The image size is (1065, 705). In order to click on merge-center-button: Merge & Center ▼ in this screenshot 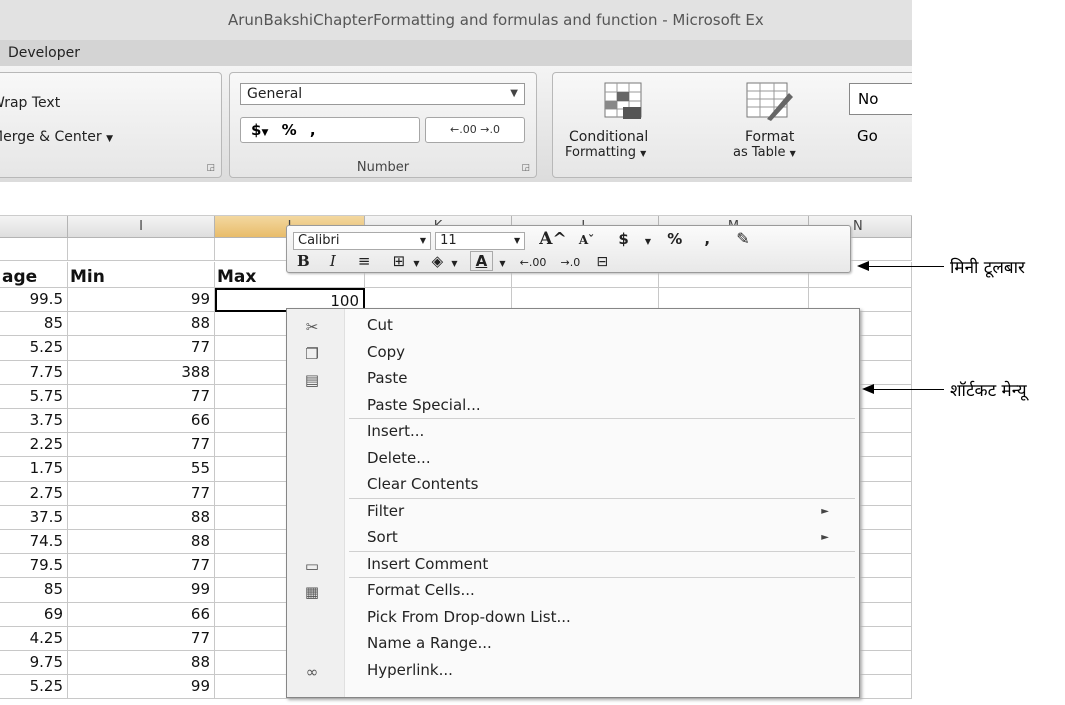, I will do `click(56, 137)`.